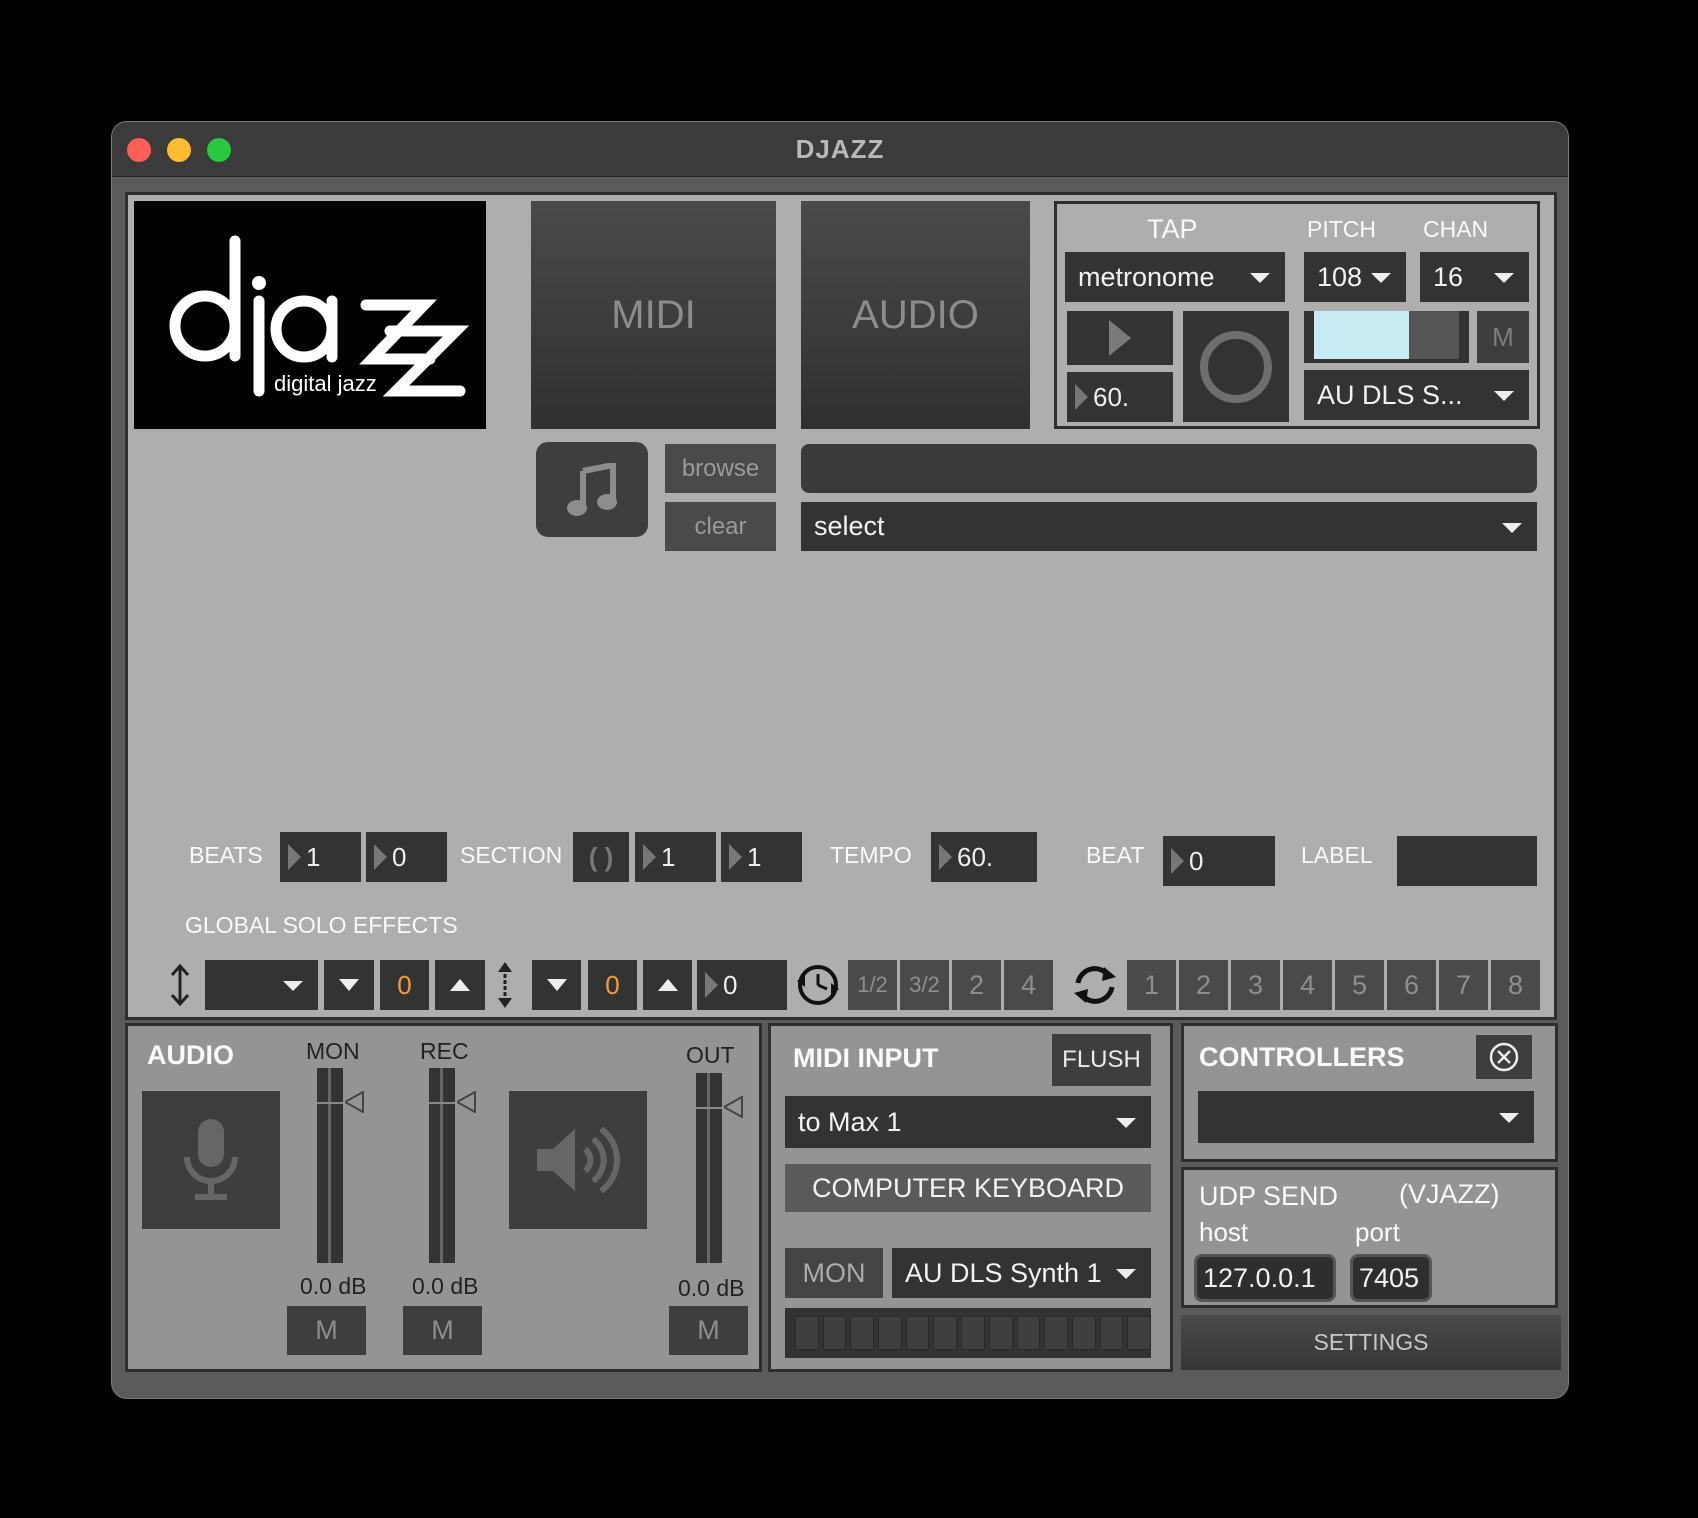 The width and height of the screenshot is (1698, 1518). I want to click on out-gain-handle-icon, so click(732, 1109).